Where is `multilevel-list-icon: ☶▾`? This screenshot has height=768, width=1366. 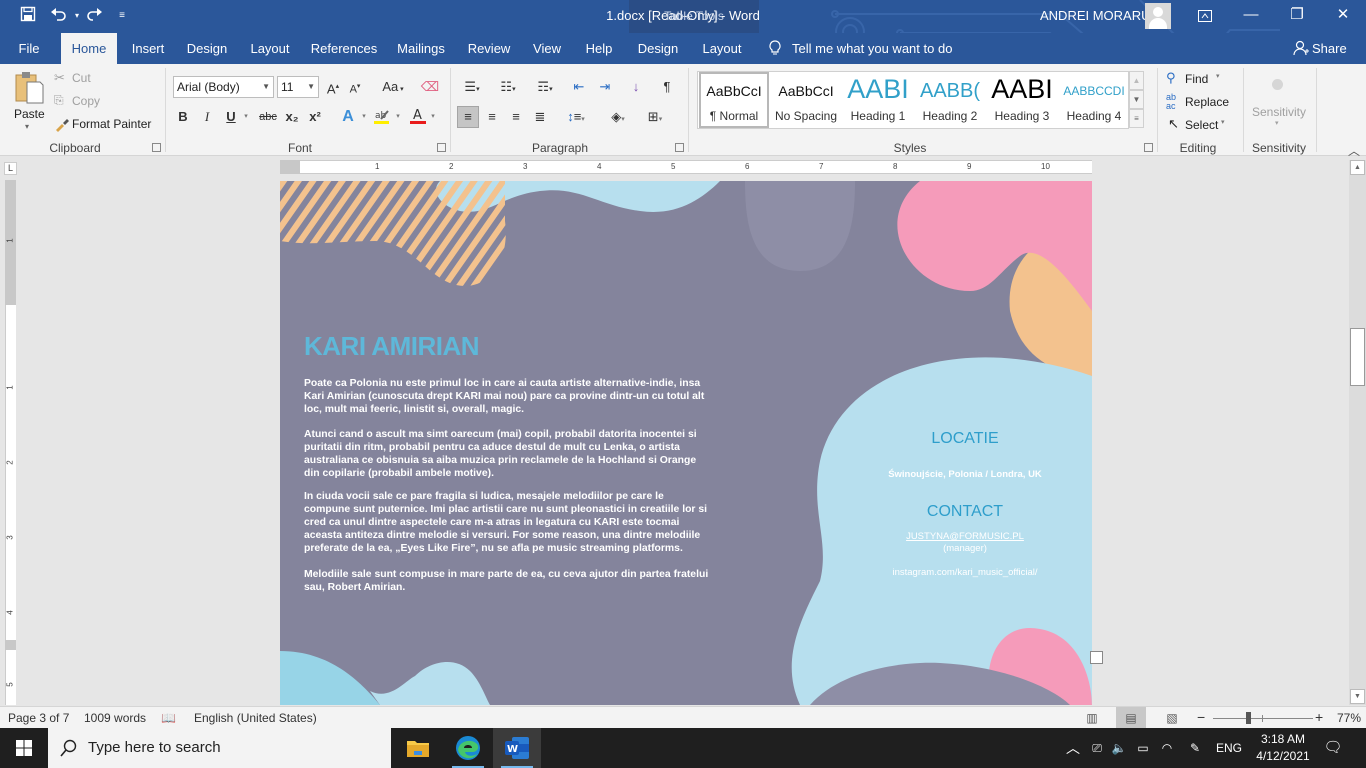 multilevel-list-icon: ☶▾ is located at coordinates (545, 87).